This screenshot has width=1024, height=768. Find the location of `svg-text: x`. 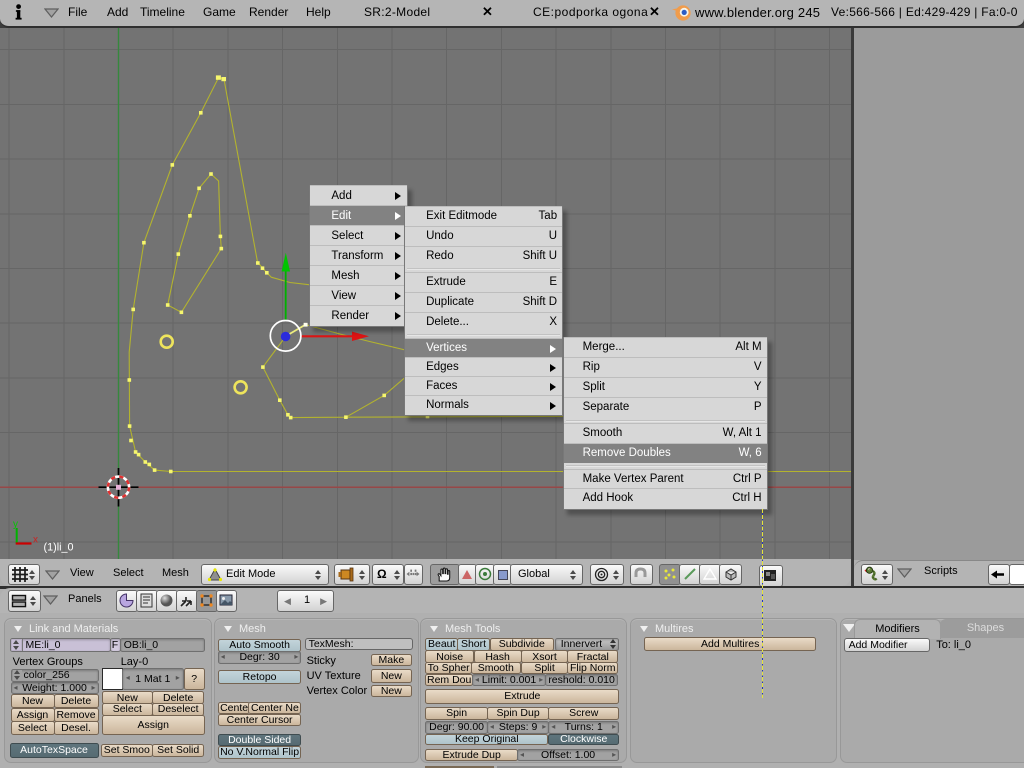

svg-text: x is located at coordinates (35, 540).